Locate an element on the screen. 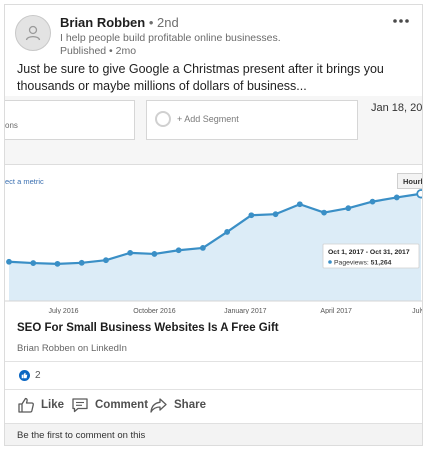 This screenshot has height=450, width=427. avatar is located at coordinates (33, 33).